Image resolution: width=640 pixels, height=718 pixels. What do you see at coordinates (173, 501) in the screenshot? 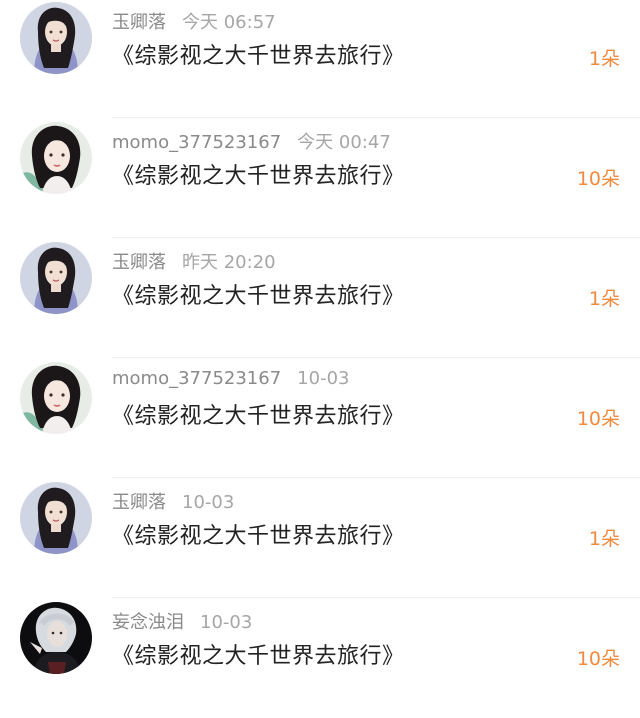
I see `item-meta: 玉卿落 10-03` at bounding box center [173, 501].